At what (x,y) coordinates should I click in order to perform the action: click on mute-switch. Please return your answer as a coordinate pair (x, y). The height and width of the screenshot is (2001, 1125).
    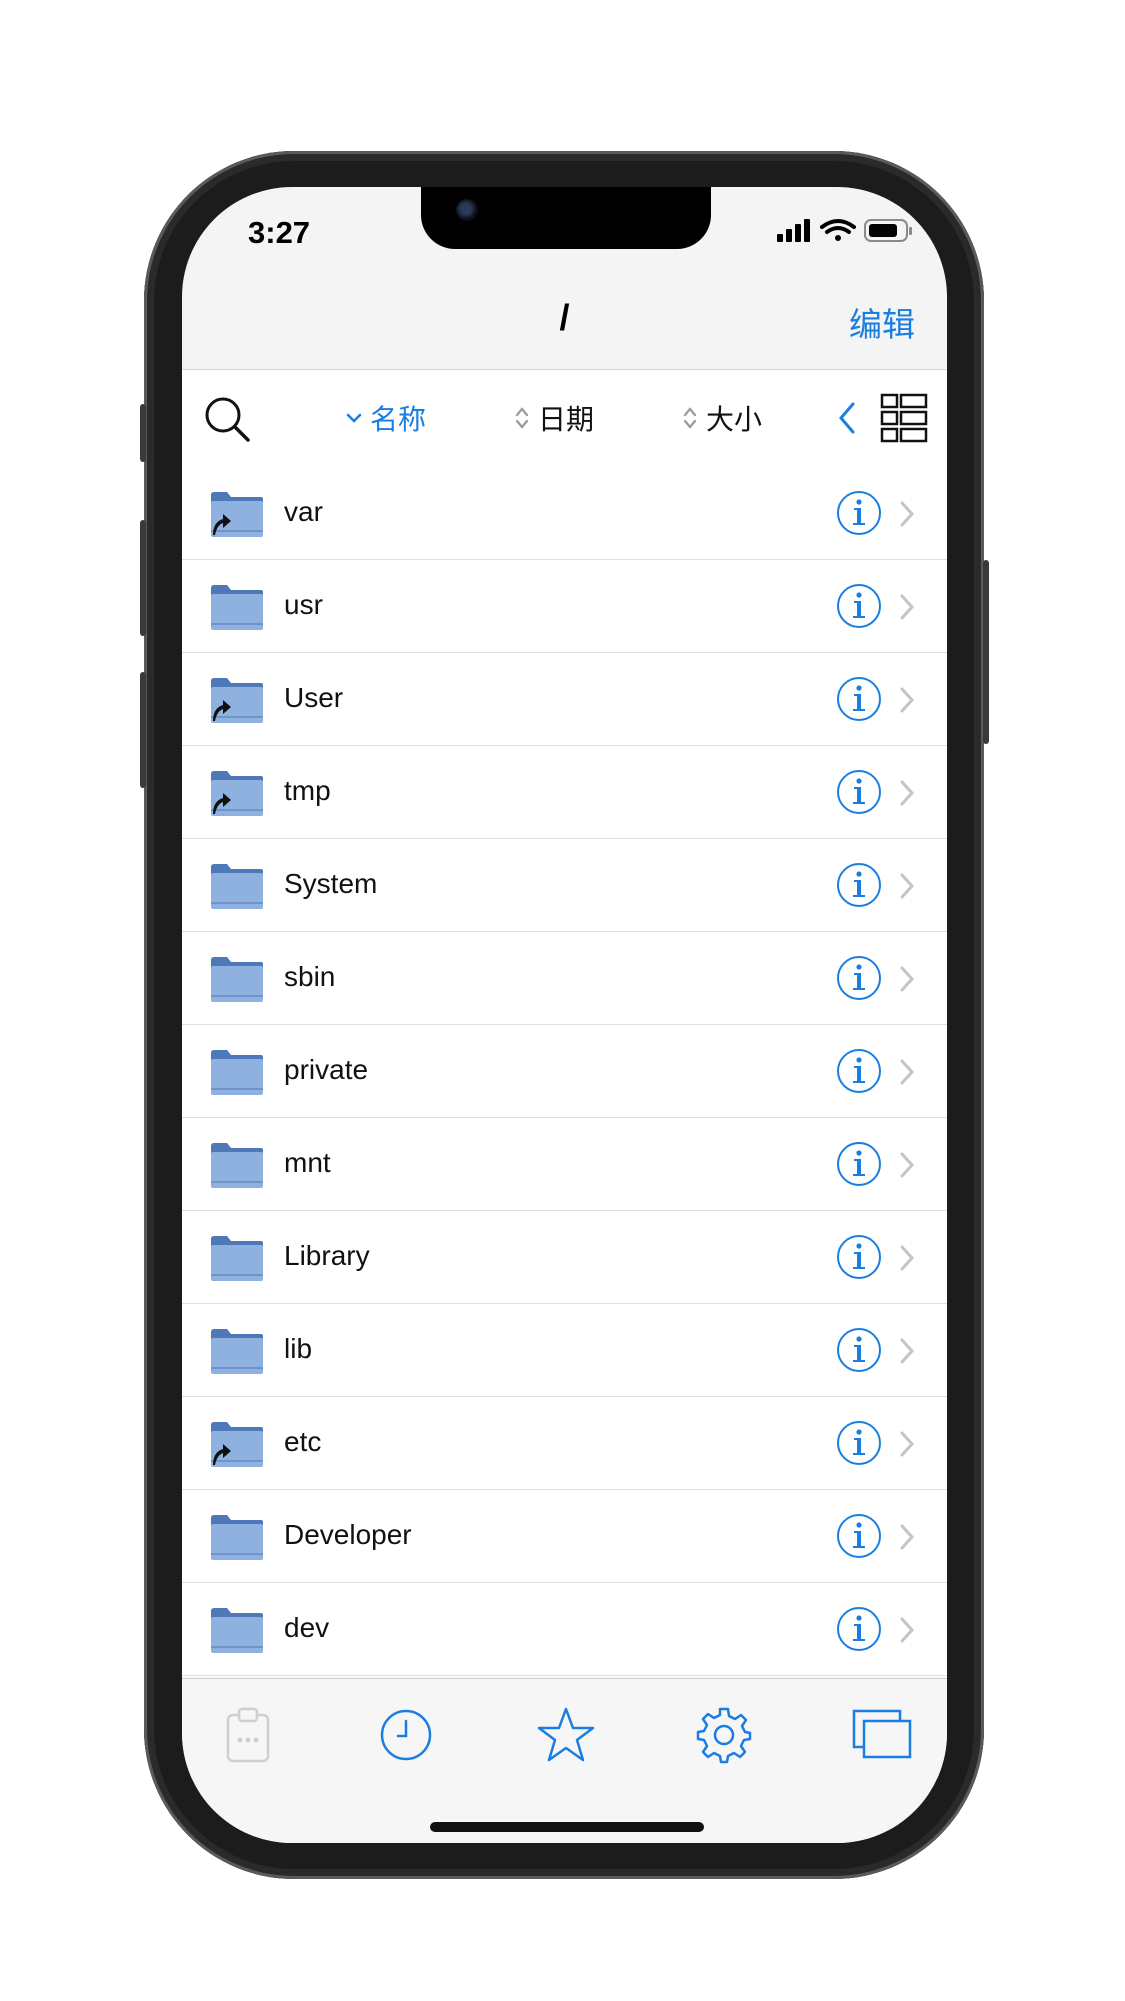
    Looking at the image, I should click on (143, 433).